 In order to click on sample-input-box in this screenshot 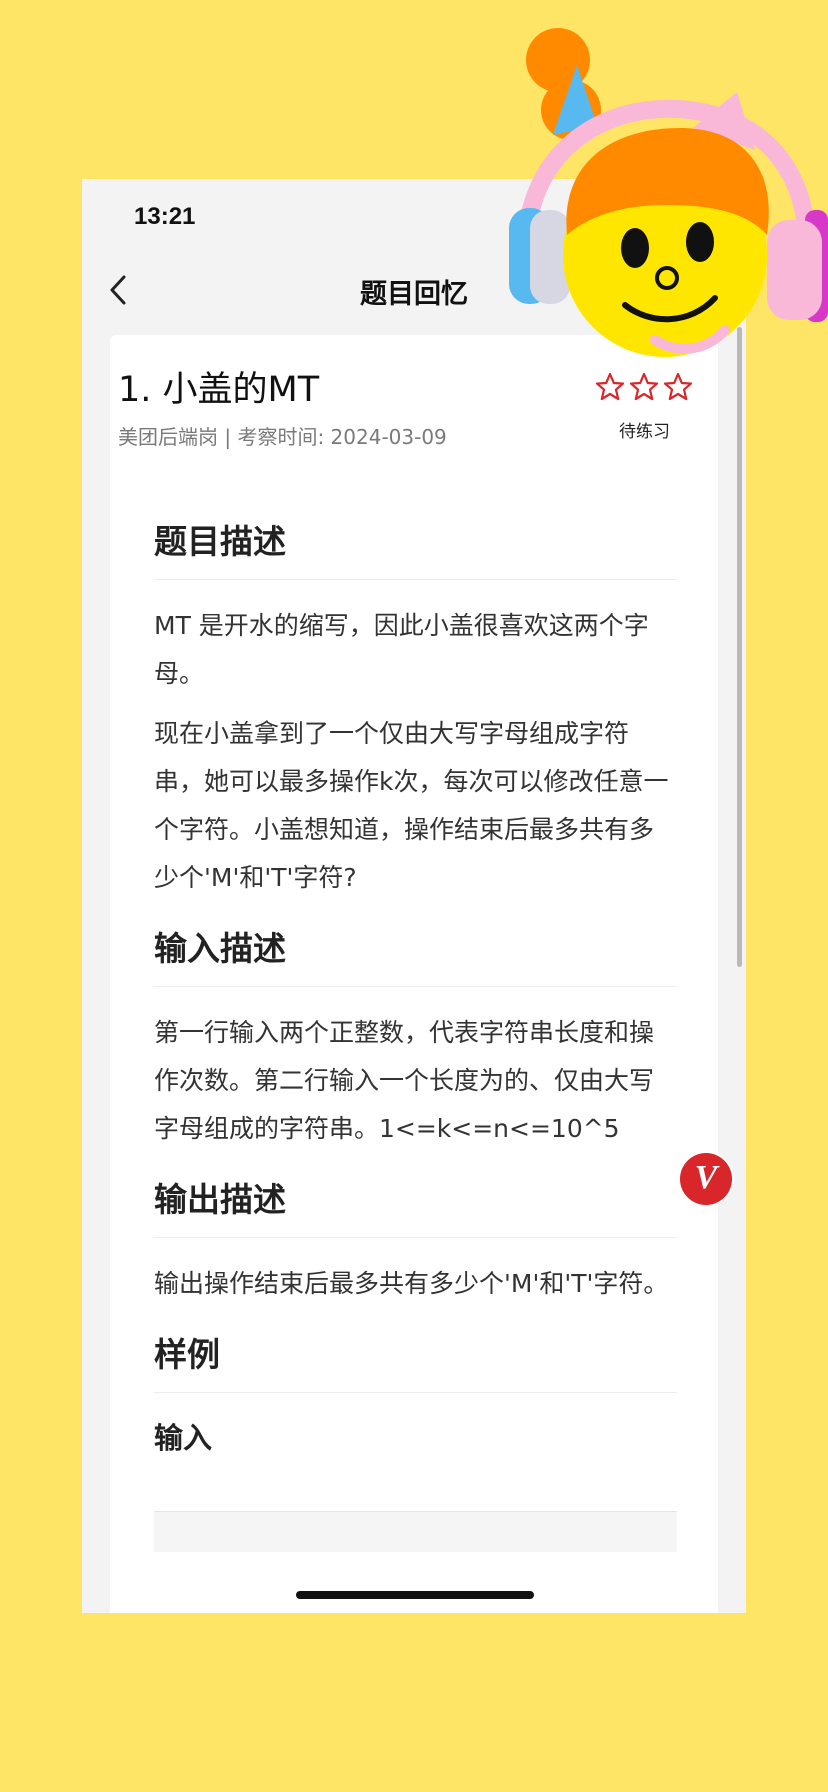, I will do `click(415, 1531)`.